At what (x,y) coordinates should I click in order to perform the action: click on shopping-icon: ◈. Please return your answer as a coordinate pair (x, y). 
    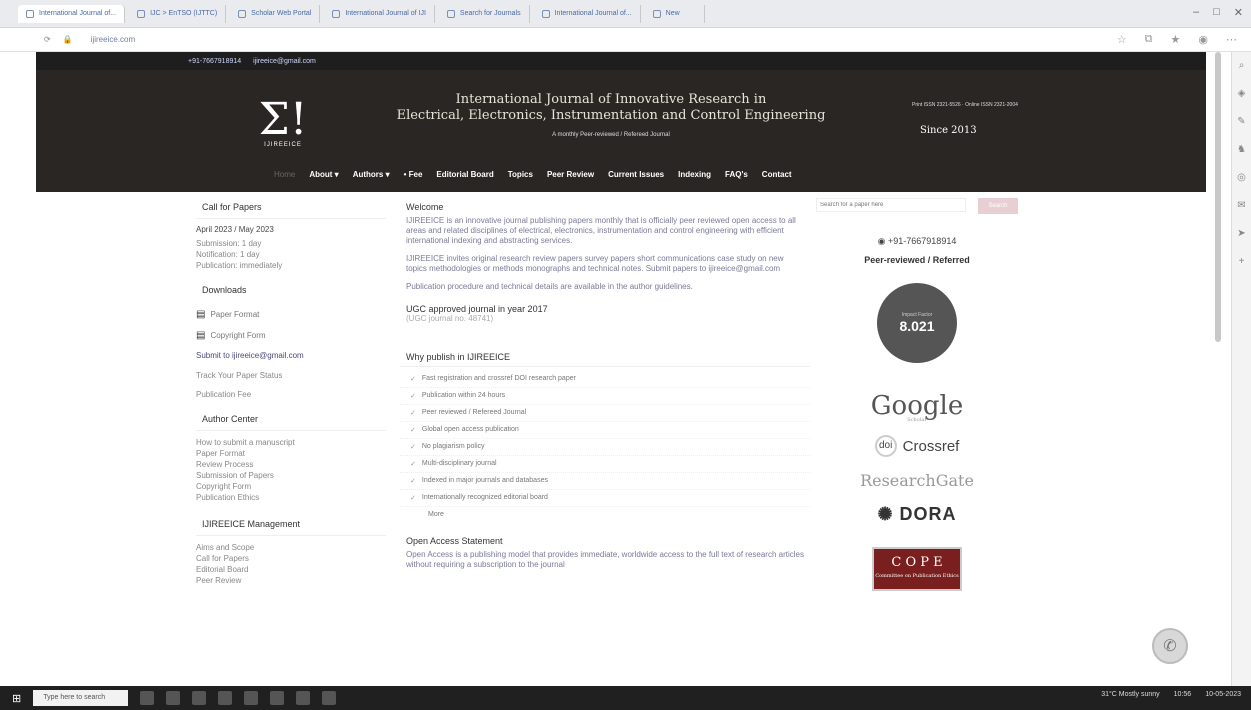
    Looking at the image, I should click on (1242, 93).